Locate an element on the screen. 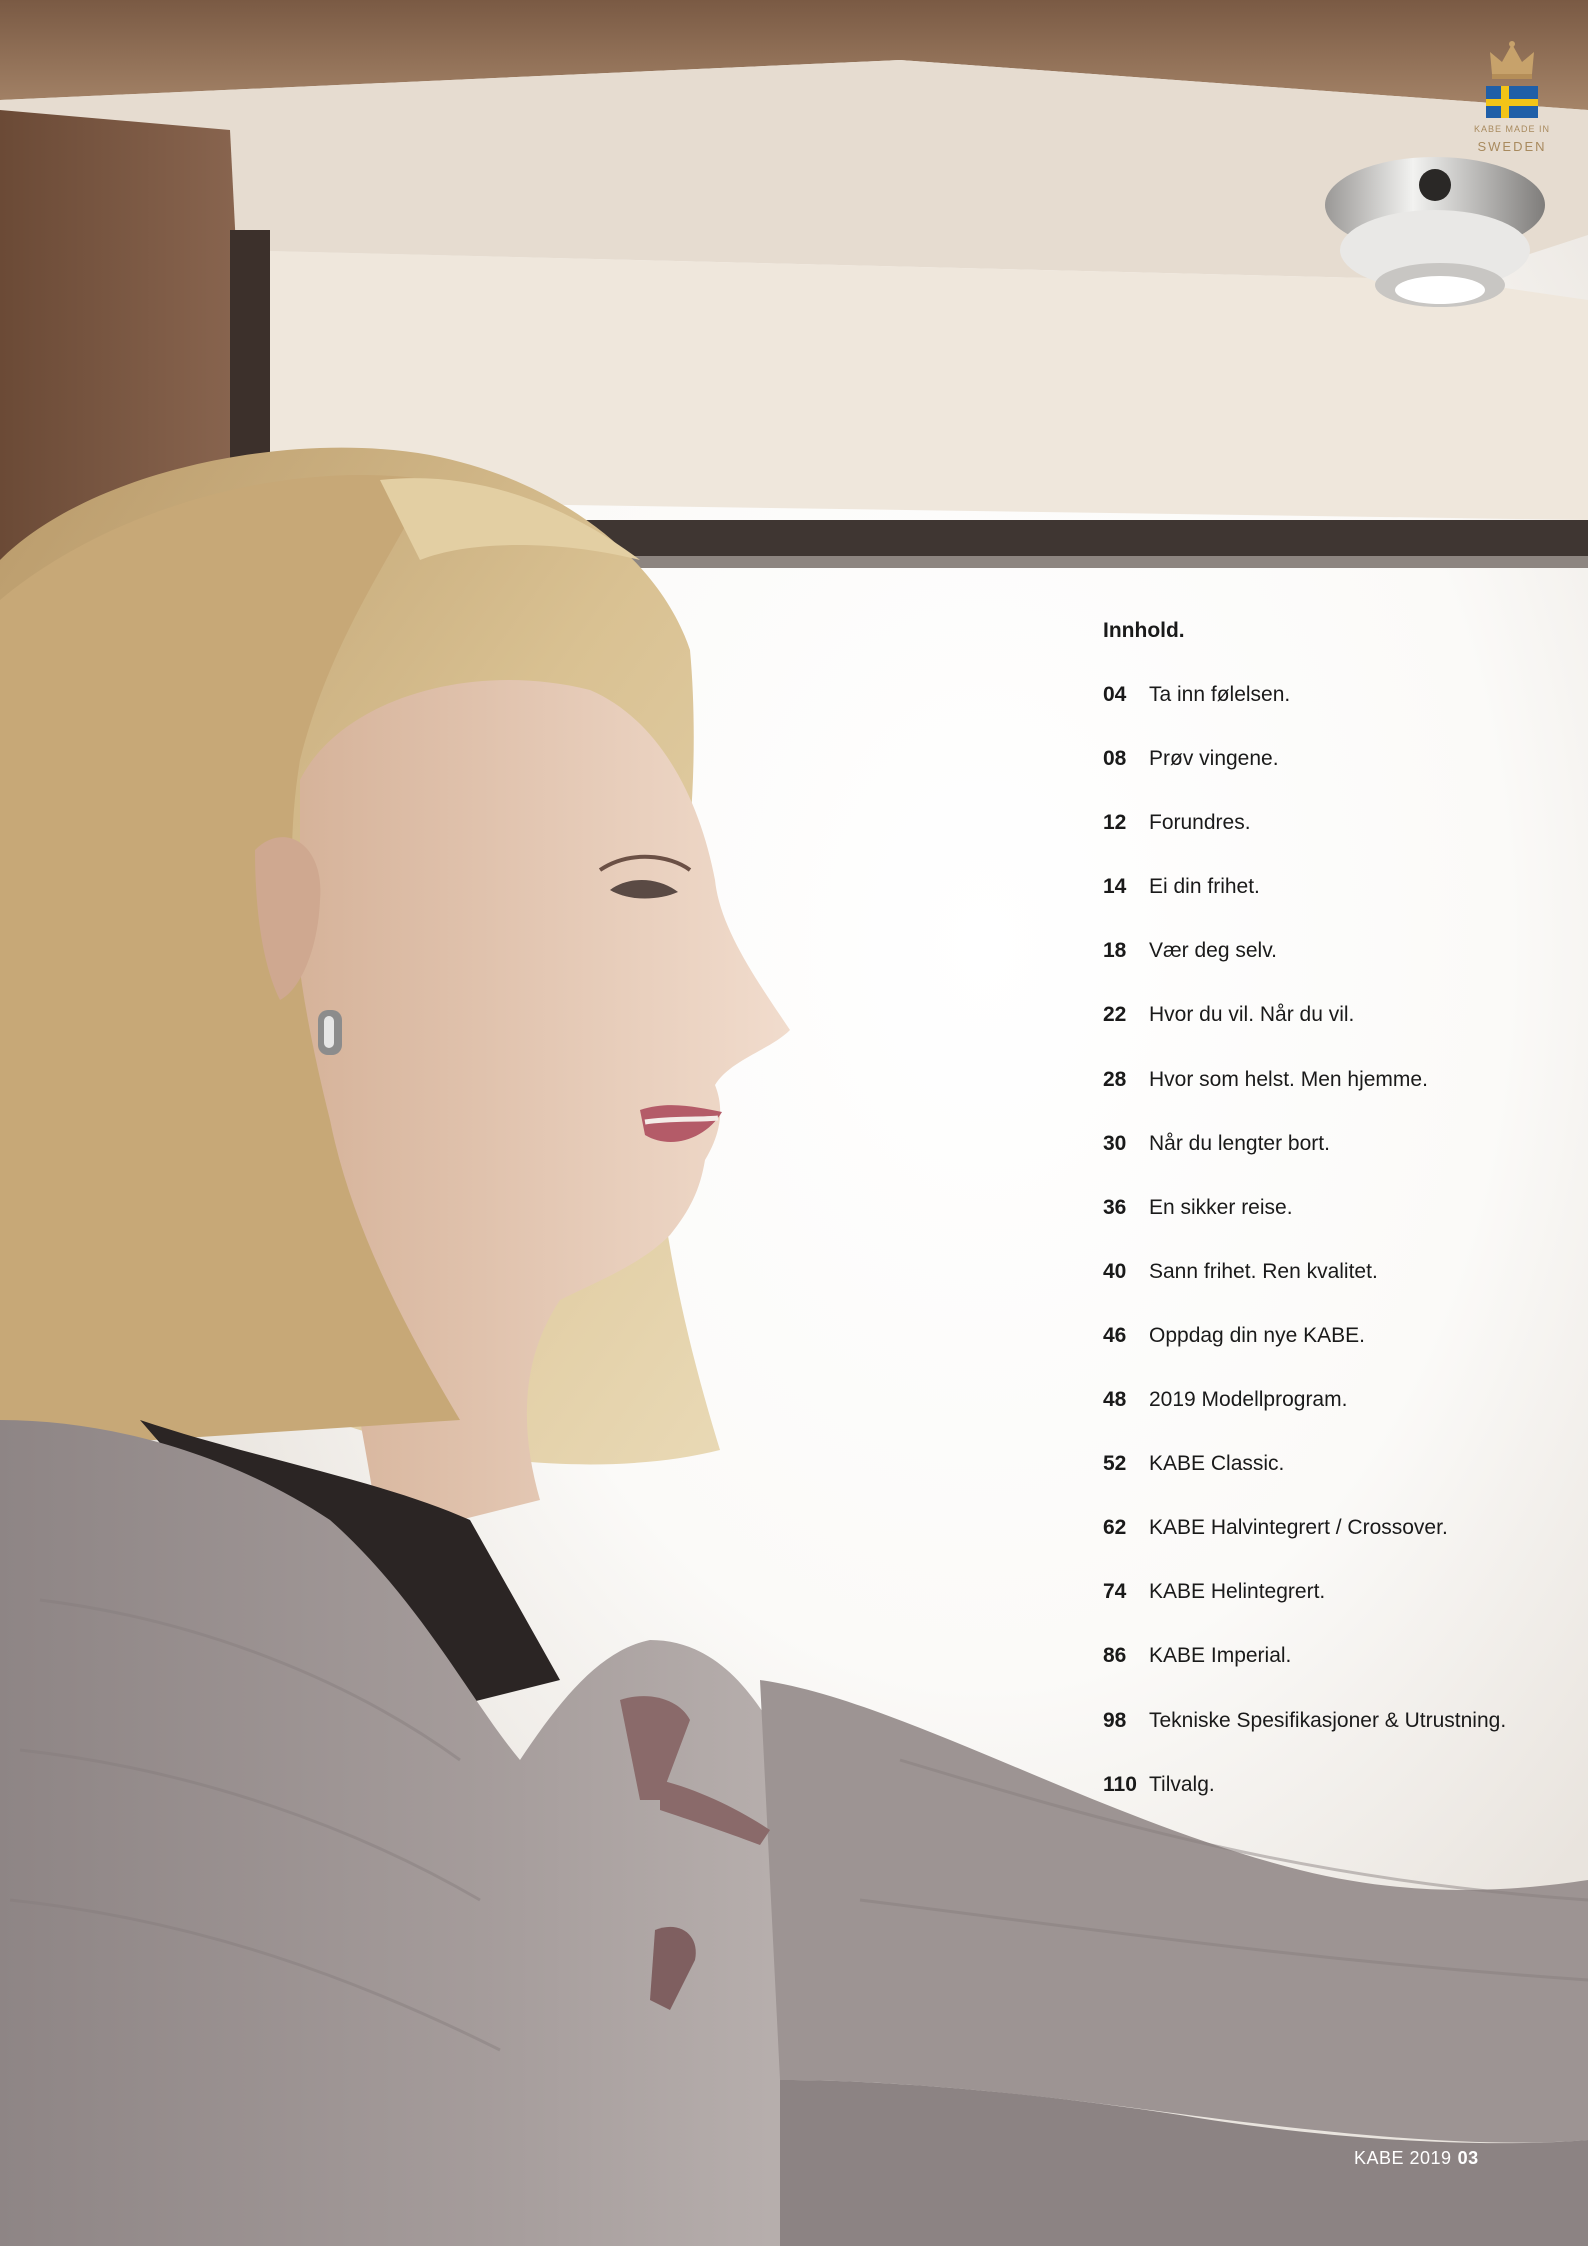 This screenshot has width=1588, height=2246. toc-page-number: 36 is located at coordinates (1115, 1207).